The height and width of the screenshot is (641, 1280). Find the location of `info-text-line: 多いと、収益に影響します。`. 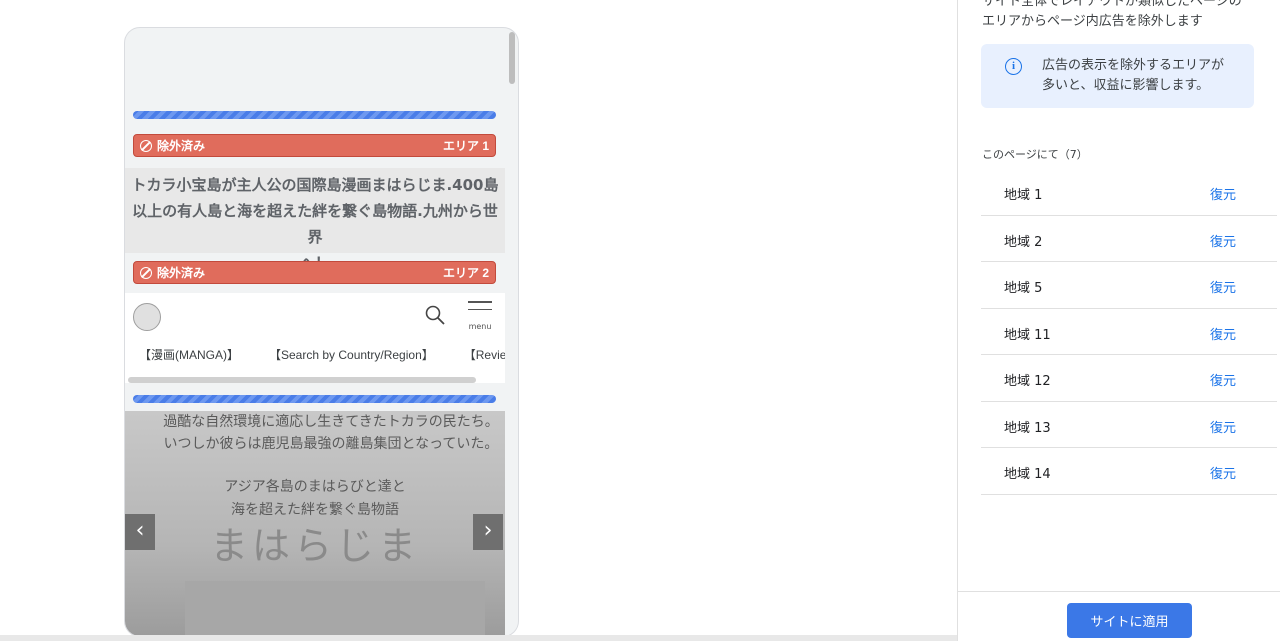

info-text-line: 多いと、収益に影響します。 is located at coordinates (1126, 85).